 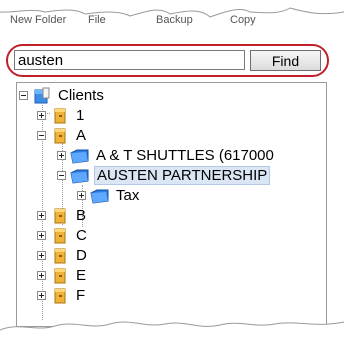 I want to click on tree-node-d: D, so click(x=63, y=255).